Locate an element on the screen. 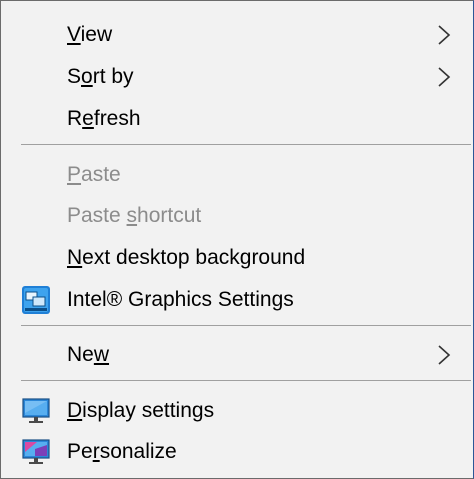  menu-item-next-desktop-background: Next desktop background is located at coordinates (237, 258).